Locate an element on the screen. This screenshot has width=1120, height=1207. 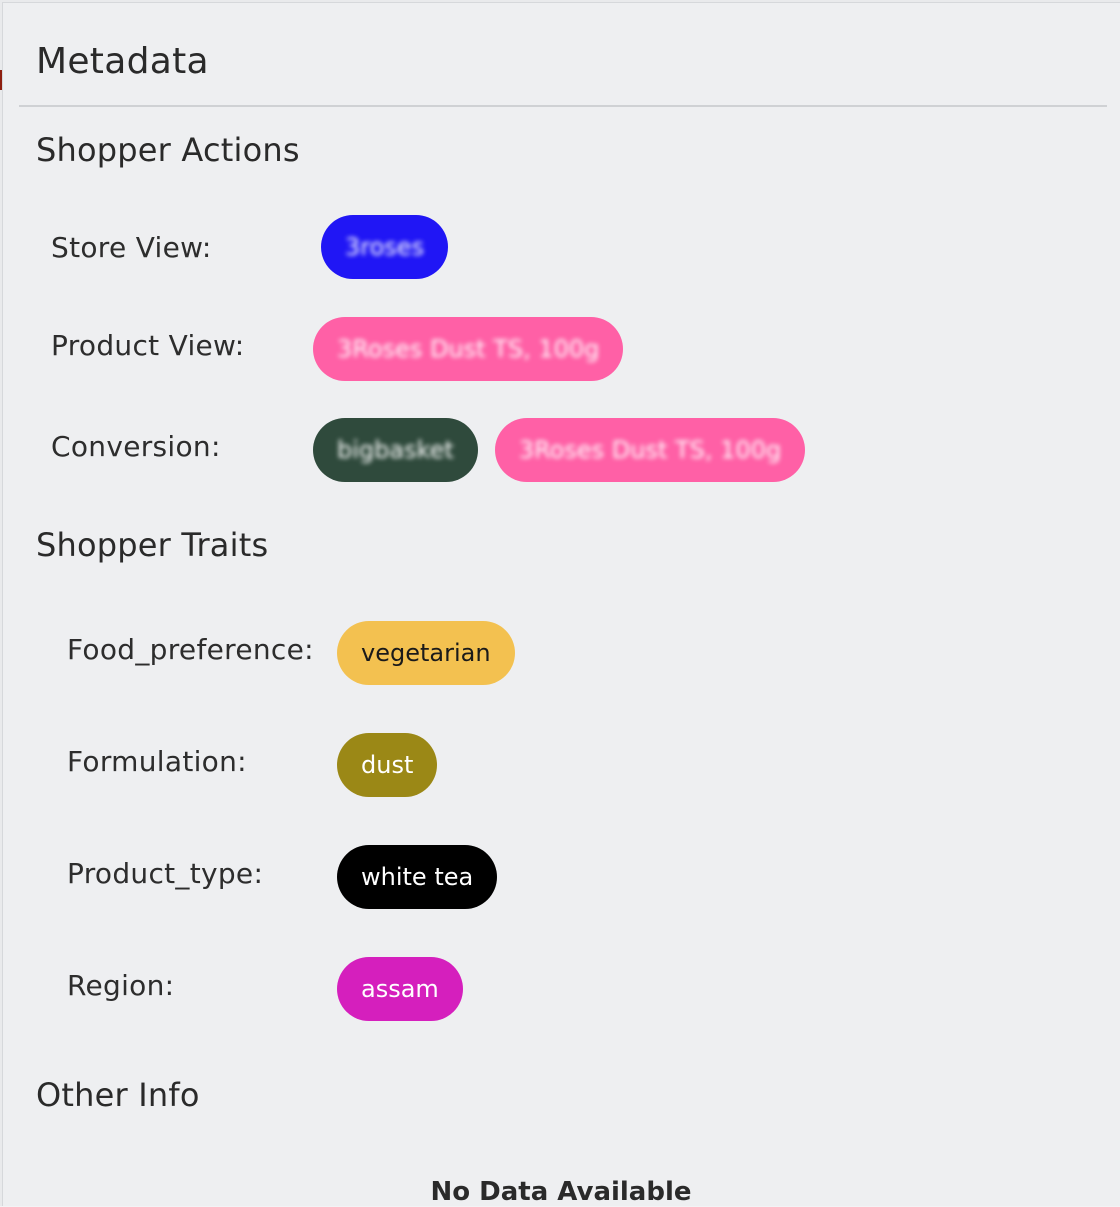
action-row-conversion: Conversion: is located at coordinates (136, 446).